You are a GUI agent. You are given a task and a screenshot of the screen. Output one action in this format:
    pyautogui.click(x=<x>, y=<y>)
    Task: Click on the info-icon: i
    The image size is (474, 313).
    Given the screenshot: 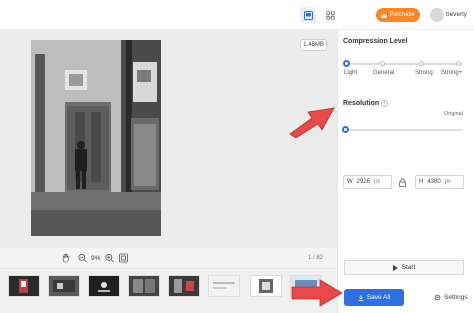 What is the action you would take?
    pyautogui.click(x=384, y=103)
    